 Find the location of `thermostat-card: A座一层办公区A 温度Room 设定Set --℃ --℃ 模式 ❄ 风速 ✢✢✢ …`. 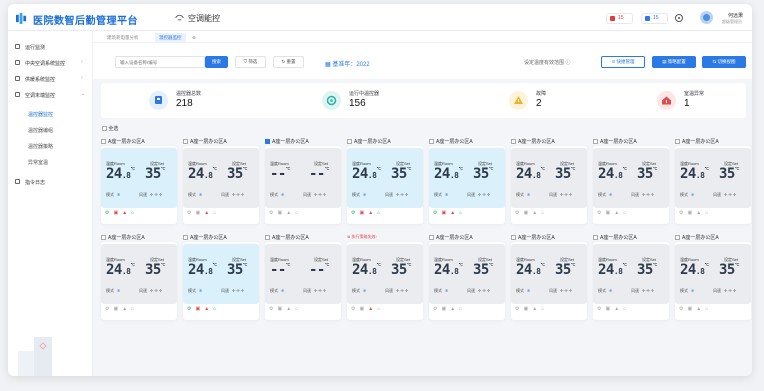

thermostat-card: A座一层办公区A 温度Room 设定Set --℃ --℃ 模式 ❄ 风速 ✢✢✢ … is located at coordinates (303, 181).